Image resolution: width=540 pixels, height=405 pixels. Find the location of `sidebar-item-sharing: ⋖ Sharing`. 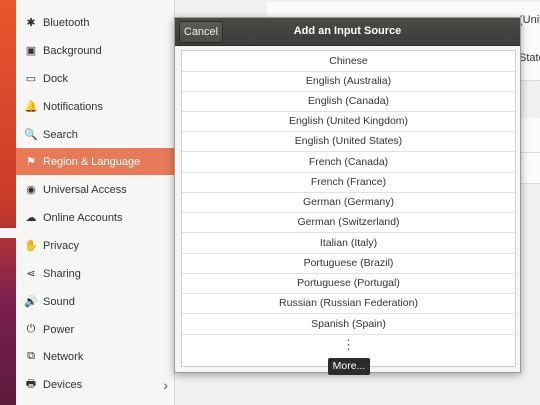

sidebar-item-sharing: ⋖ Sharing is located at coordinates (95, 273).